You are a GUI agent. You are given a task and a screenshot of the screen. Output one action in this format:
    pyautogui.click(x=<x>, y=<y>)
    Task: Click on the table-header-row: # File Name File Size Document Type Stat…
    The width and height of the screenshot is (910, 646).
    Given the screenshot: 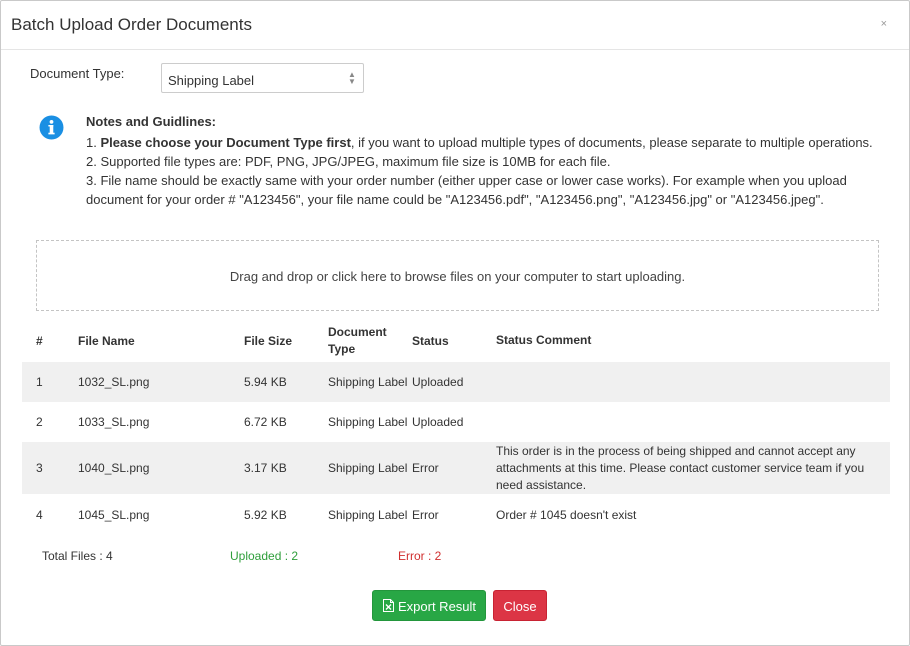 What is the action you would take?
    pyautogui.click(x=456, y=340)
    